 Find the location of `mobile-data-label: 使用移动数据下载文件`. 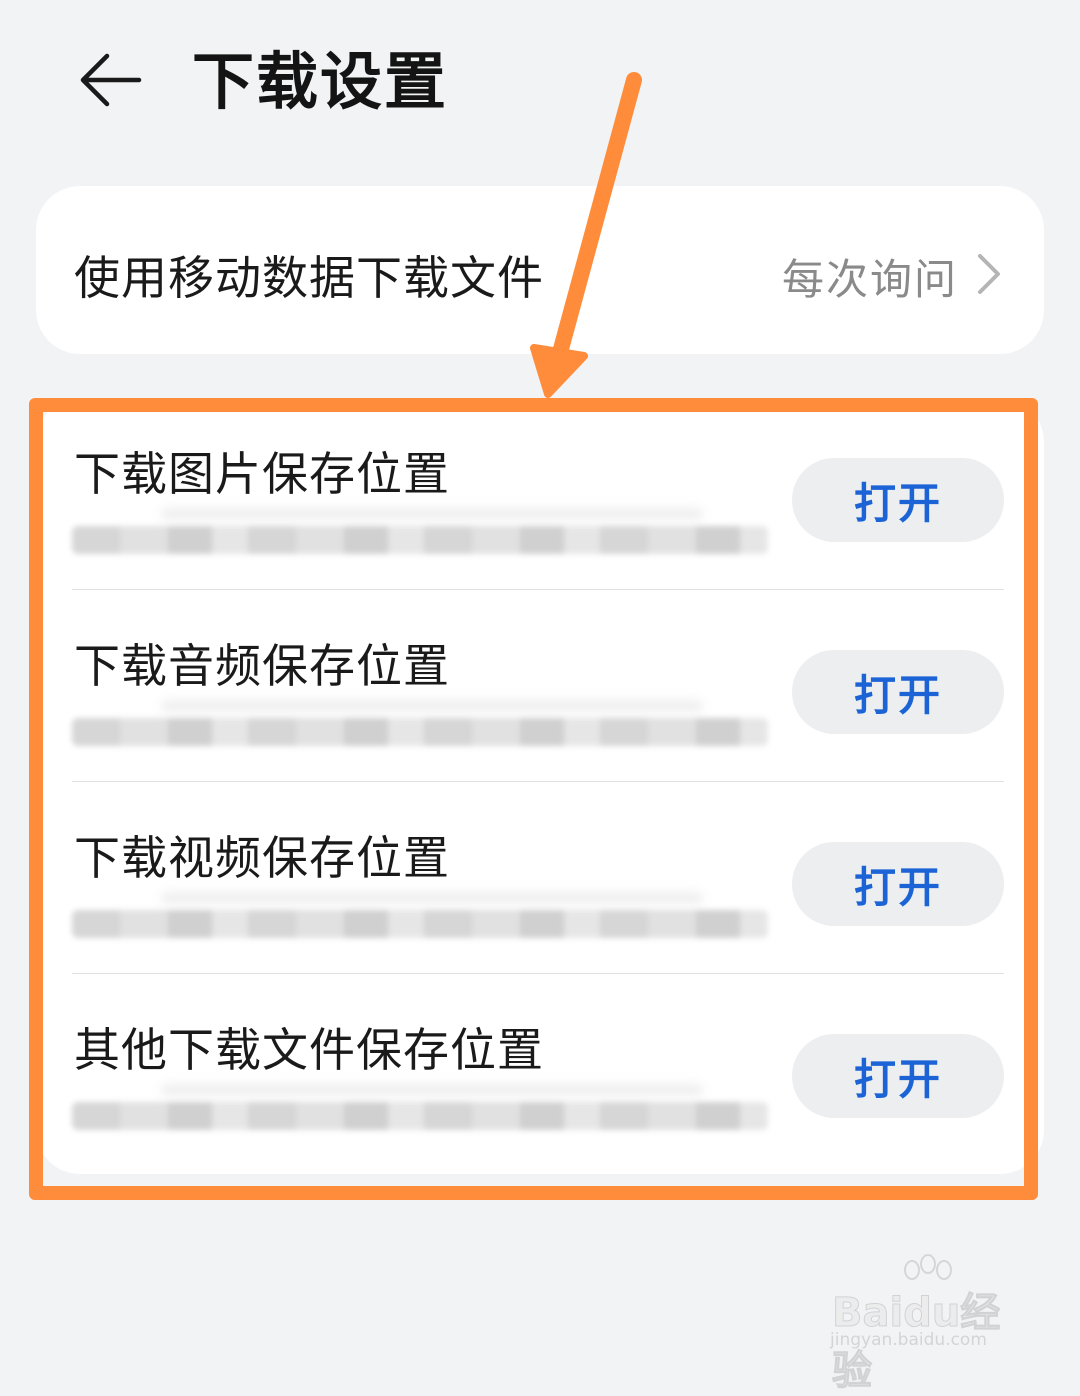

mobile-data-label: 使用移动数据下载文件 is located at coordinates (309, 278).